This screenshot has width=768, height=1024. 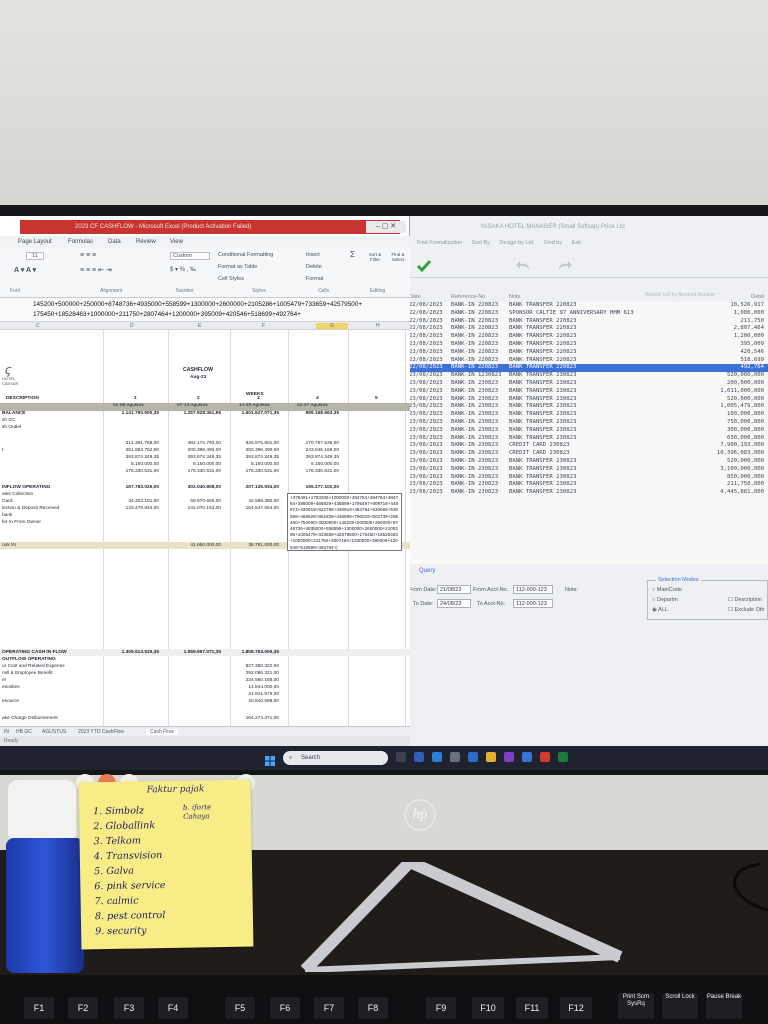 I want to click on row-value-cell: 825.875.601,00, so click(x=256, y=443).